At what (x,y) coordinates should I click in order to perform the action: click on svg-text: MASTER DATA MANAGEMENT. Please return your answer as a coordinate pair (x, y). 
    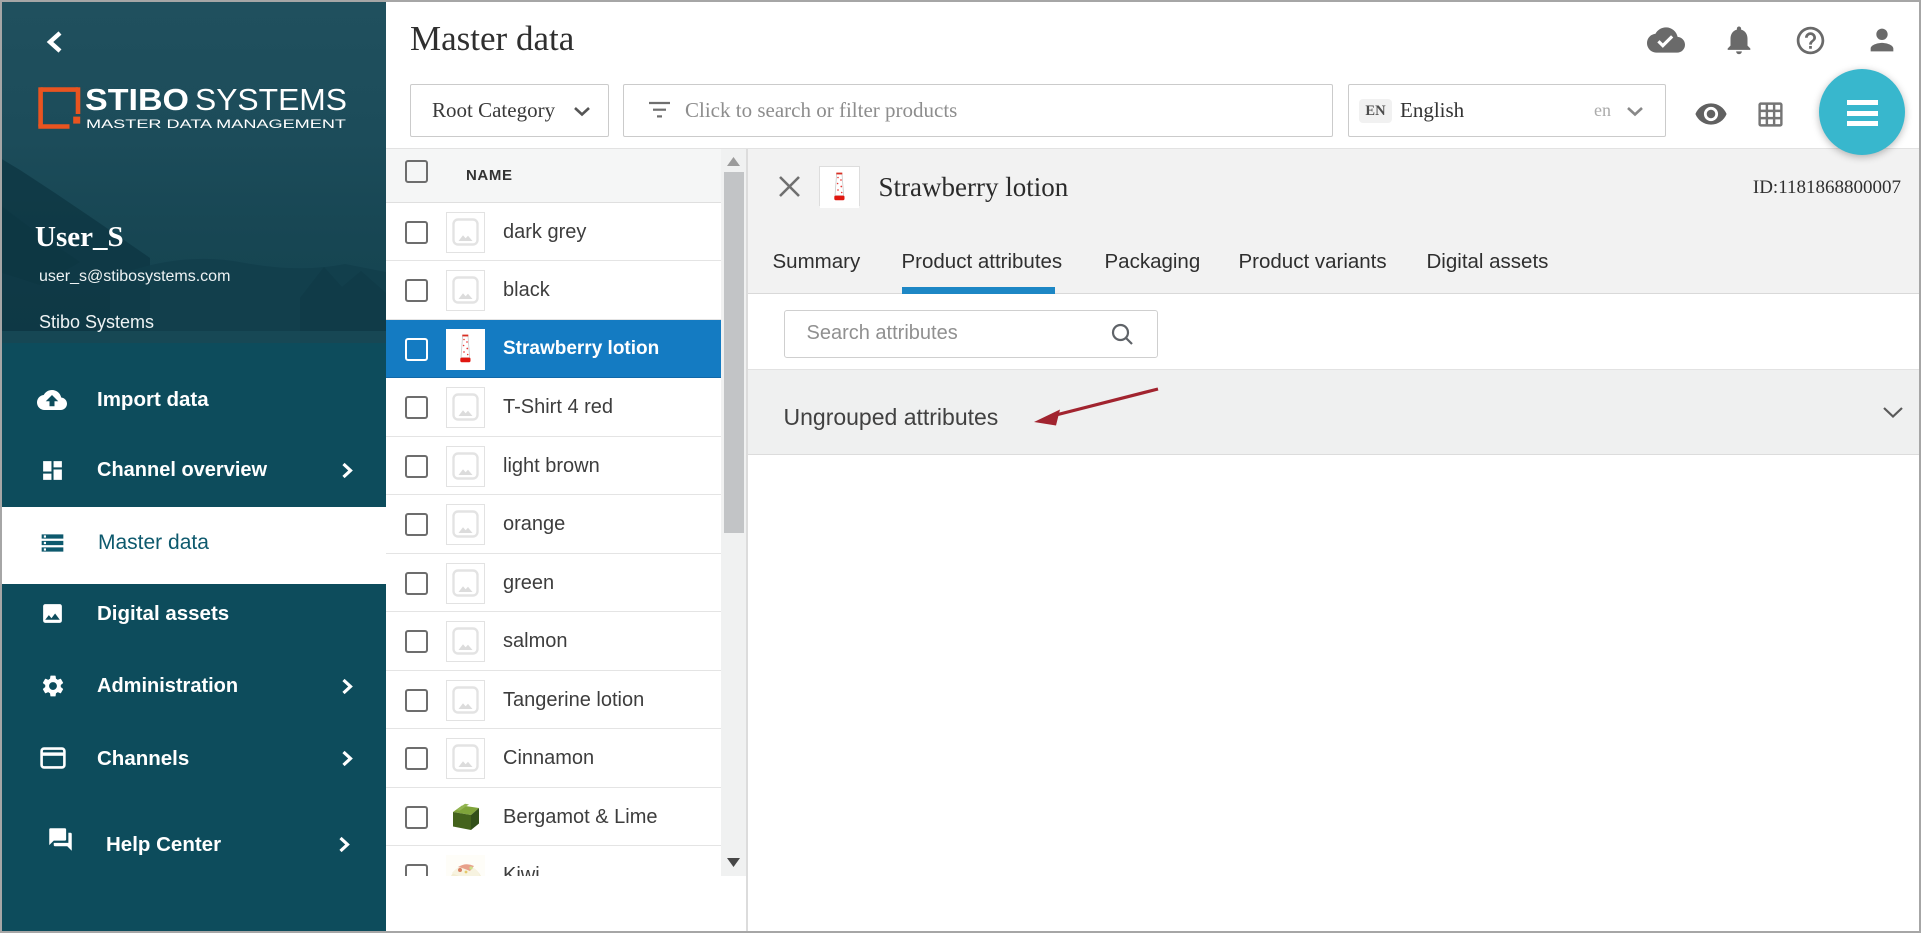
    Looking at the image, I should click on (216, 124).